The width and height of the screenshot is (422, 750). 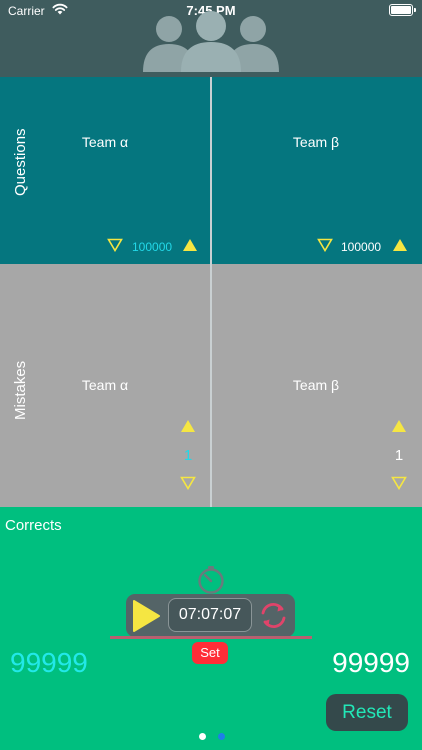 I want to click on page-indicator, so click(x=216, y=736).